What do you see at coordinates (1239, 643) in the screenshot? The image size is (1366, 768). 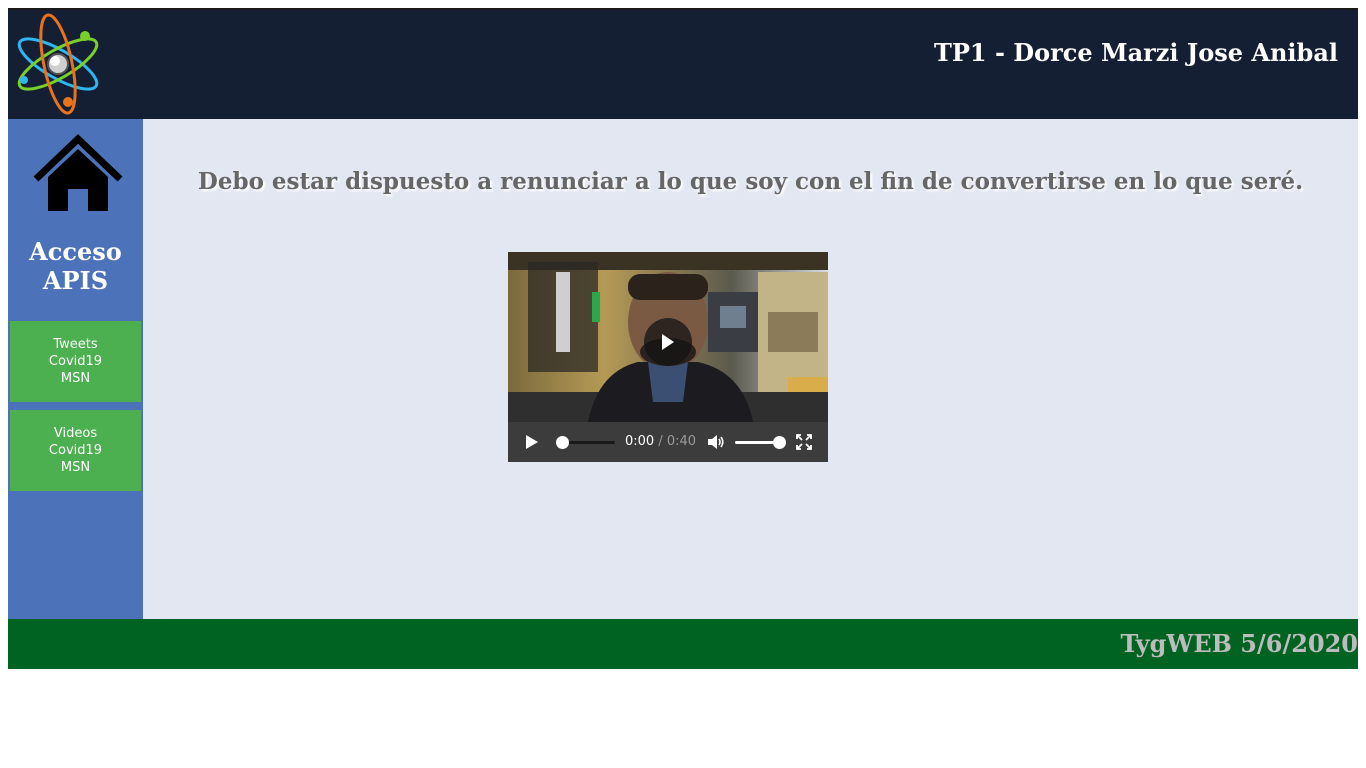 I see `footer-text: TygWEB 5/6/2020` at bounding box center [1239, 643].